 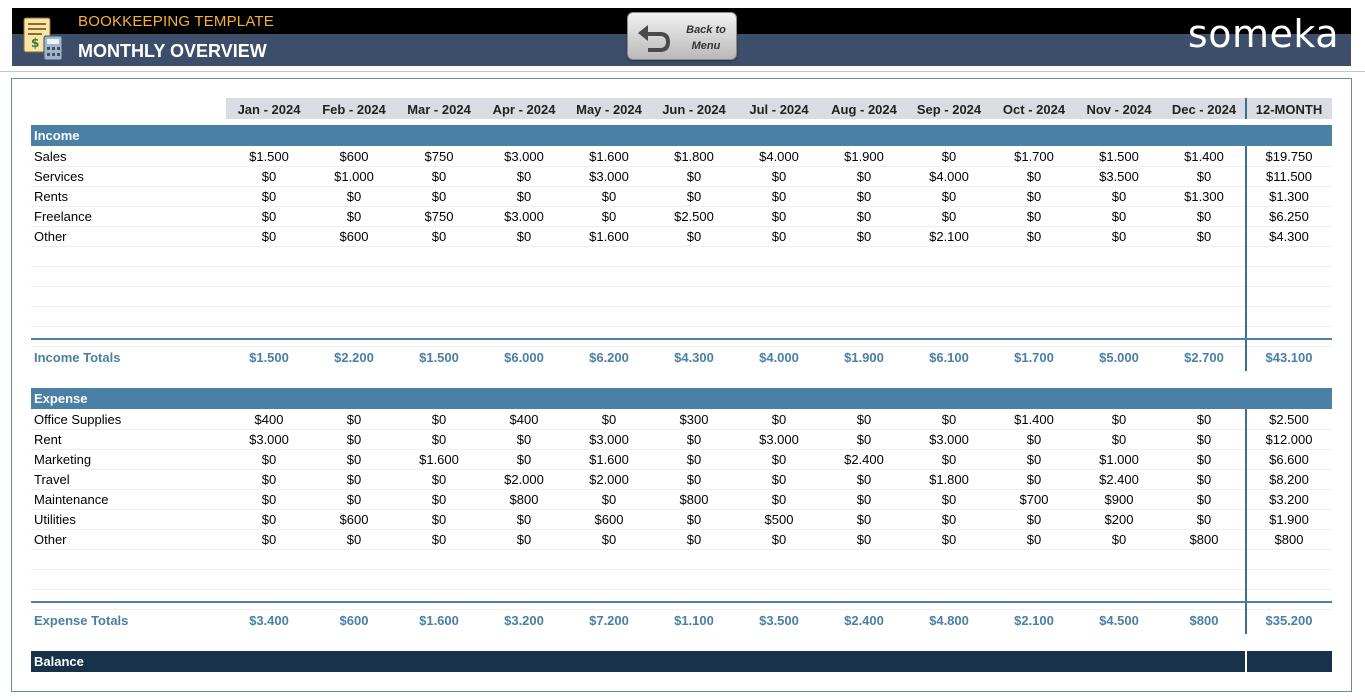 What do you see at coordinates (354, 519) in the screenshot?
I see `expense-row-cell: $600` at bounding box center [354, 519].